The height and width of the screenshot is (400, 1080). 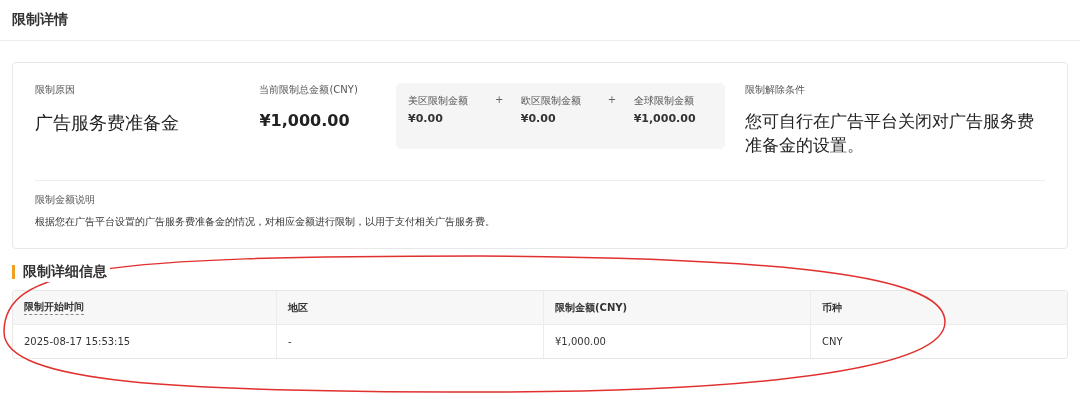 What do you see at coordinates (65, 200) in the screenshot?
I see `field-label: 限制金额说明` at bounding box center [65, 200].